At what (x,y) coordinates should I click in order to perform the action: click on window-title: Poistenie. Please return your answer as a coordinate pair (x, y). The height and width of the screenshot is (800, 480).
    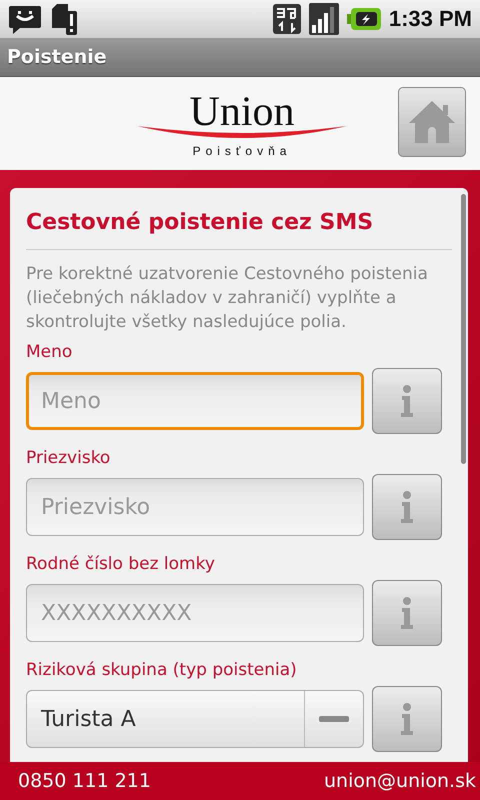
    Looking at the image, I should click on (57, 57).